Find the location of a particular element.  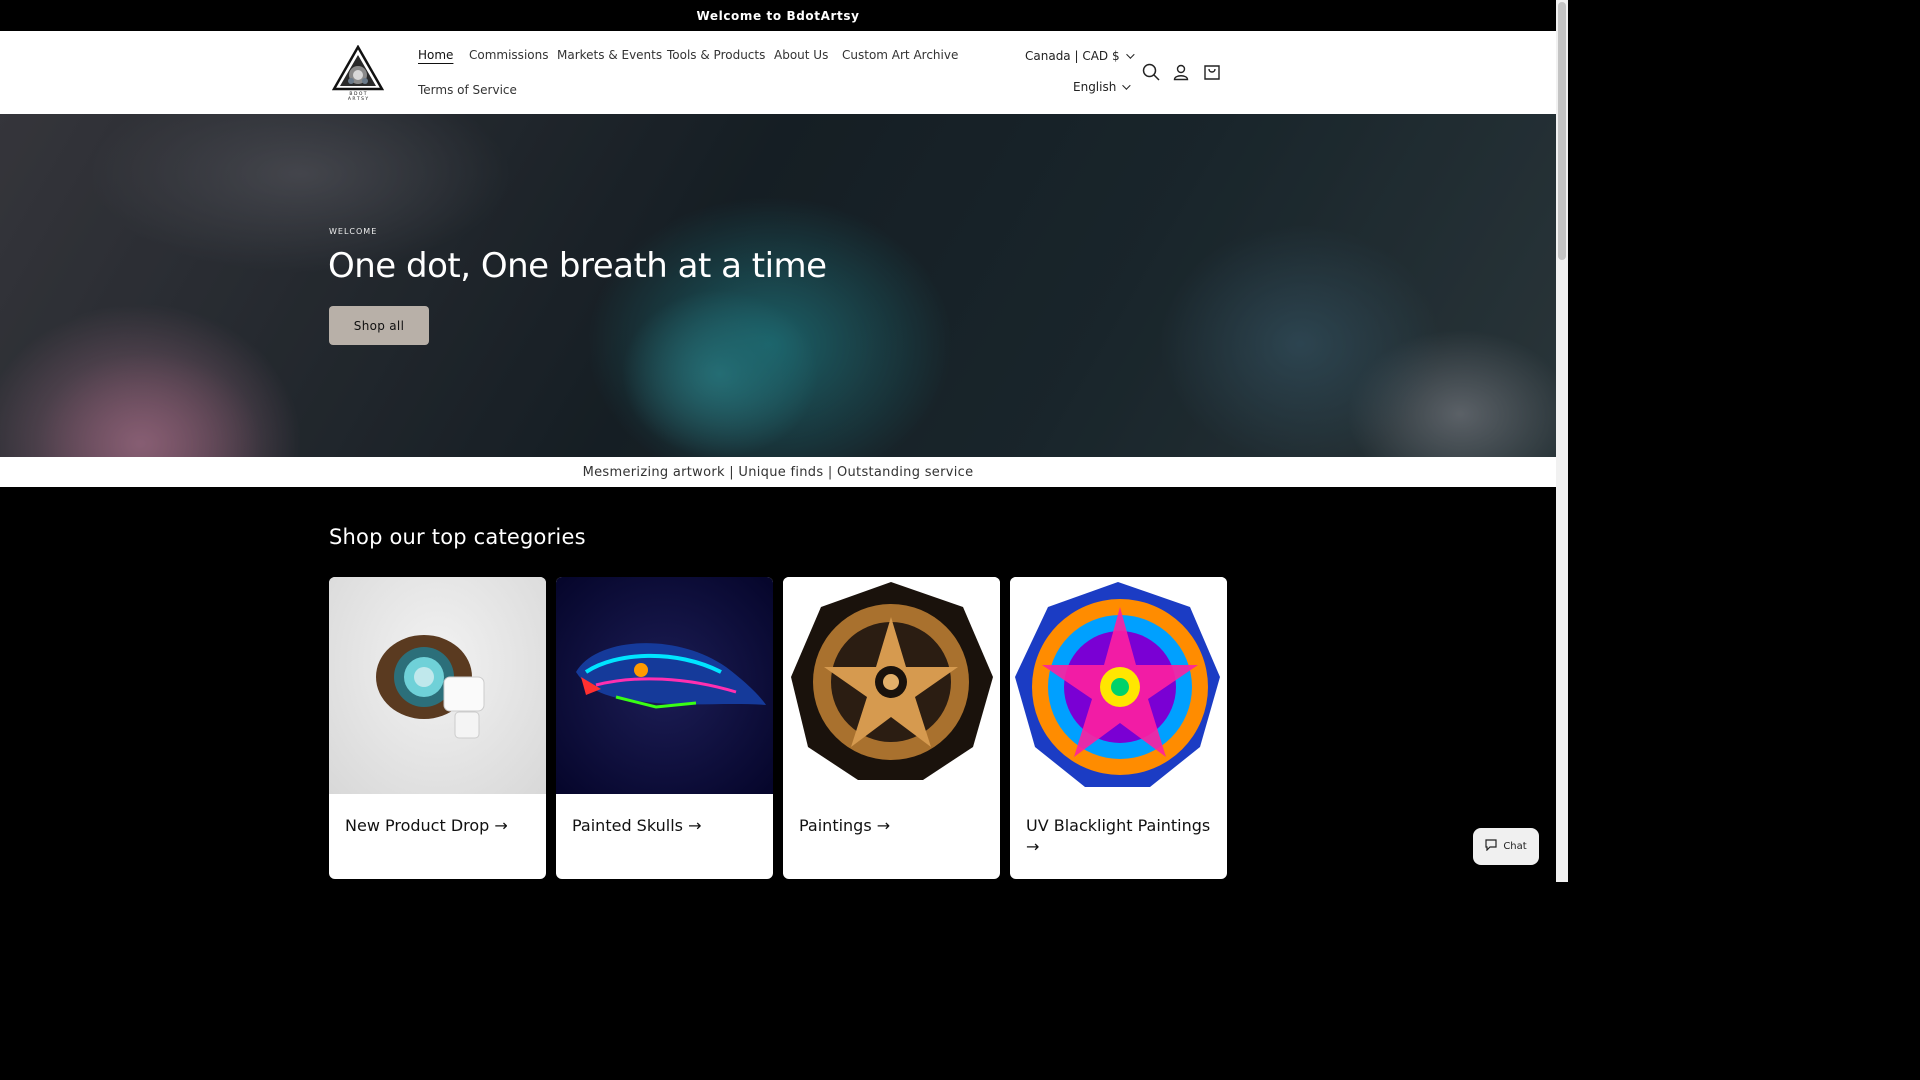

cart-icon is located at coordinates (1212, 72).